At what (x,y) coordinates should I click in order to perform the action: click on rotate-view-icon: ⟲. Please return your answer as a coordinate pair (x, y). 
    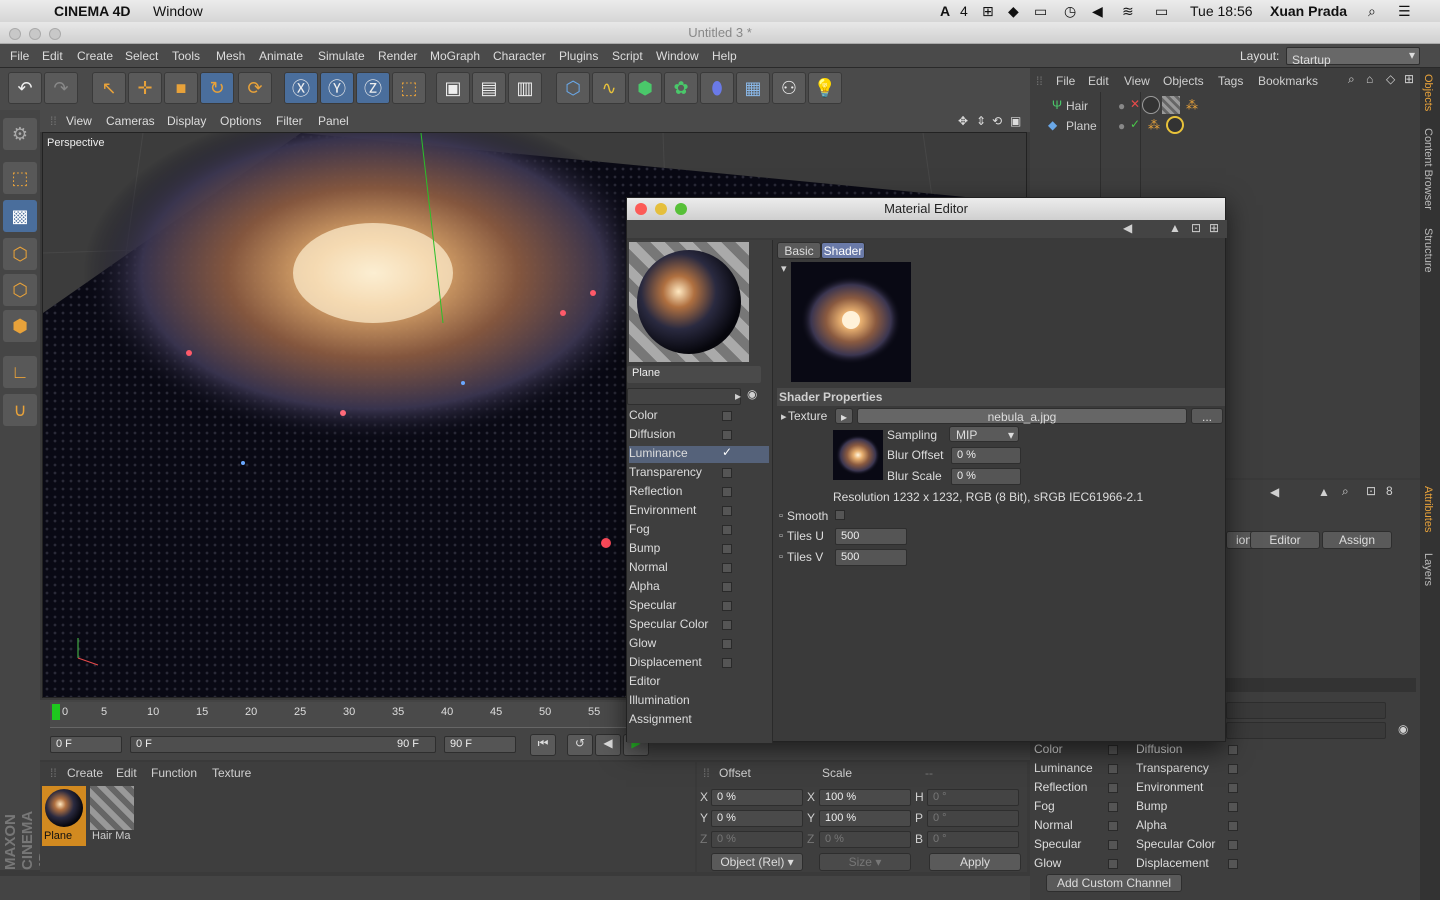
    Looking at the image, I should click on (997, 121).